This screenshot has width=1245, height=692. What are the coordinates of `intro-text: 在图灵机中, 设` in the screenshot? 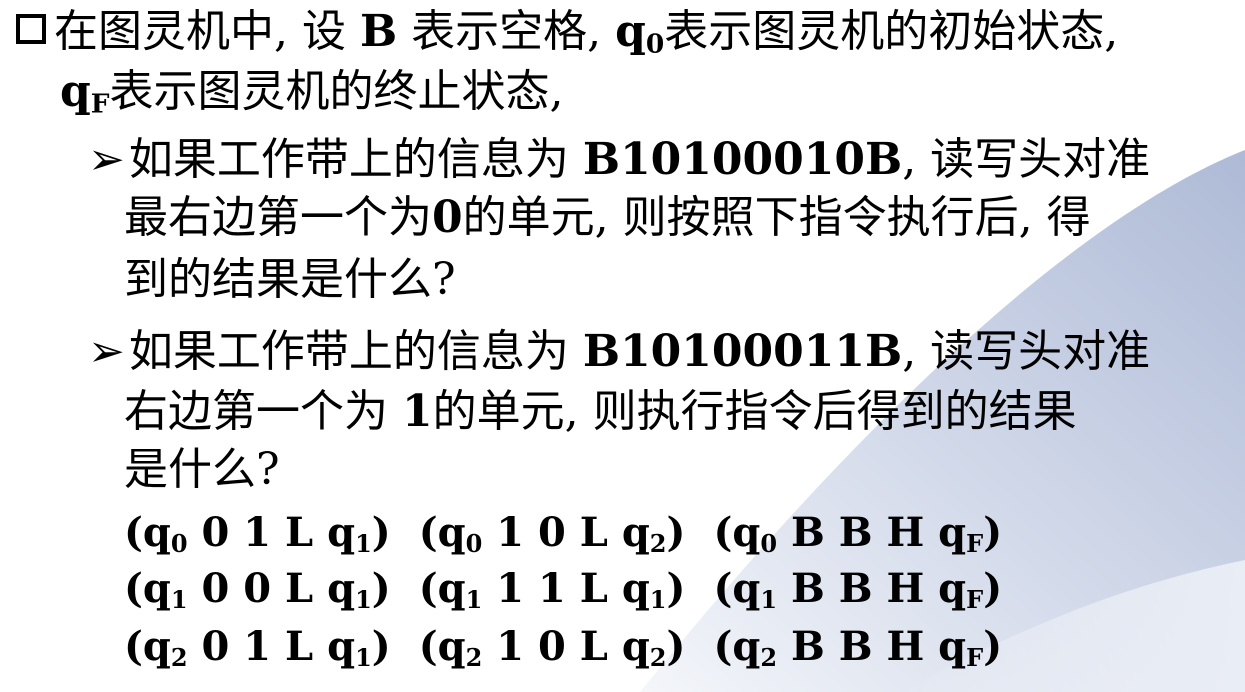 It's located at (207, 31).